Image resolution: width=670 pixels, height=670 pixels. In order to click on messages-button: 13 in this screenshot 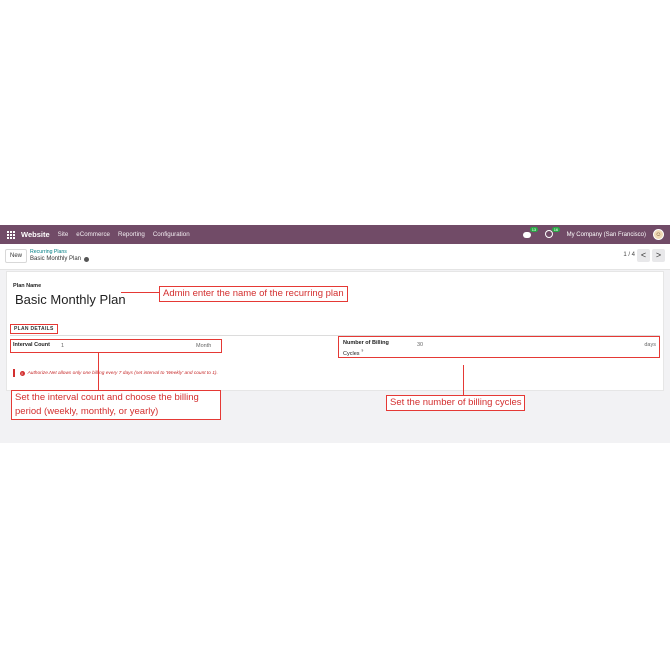, I will do `click(530, 233)`.